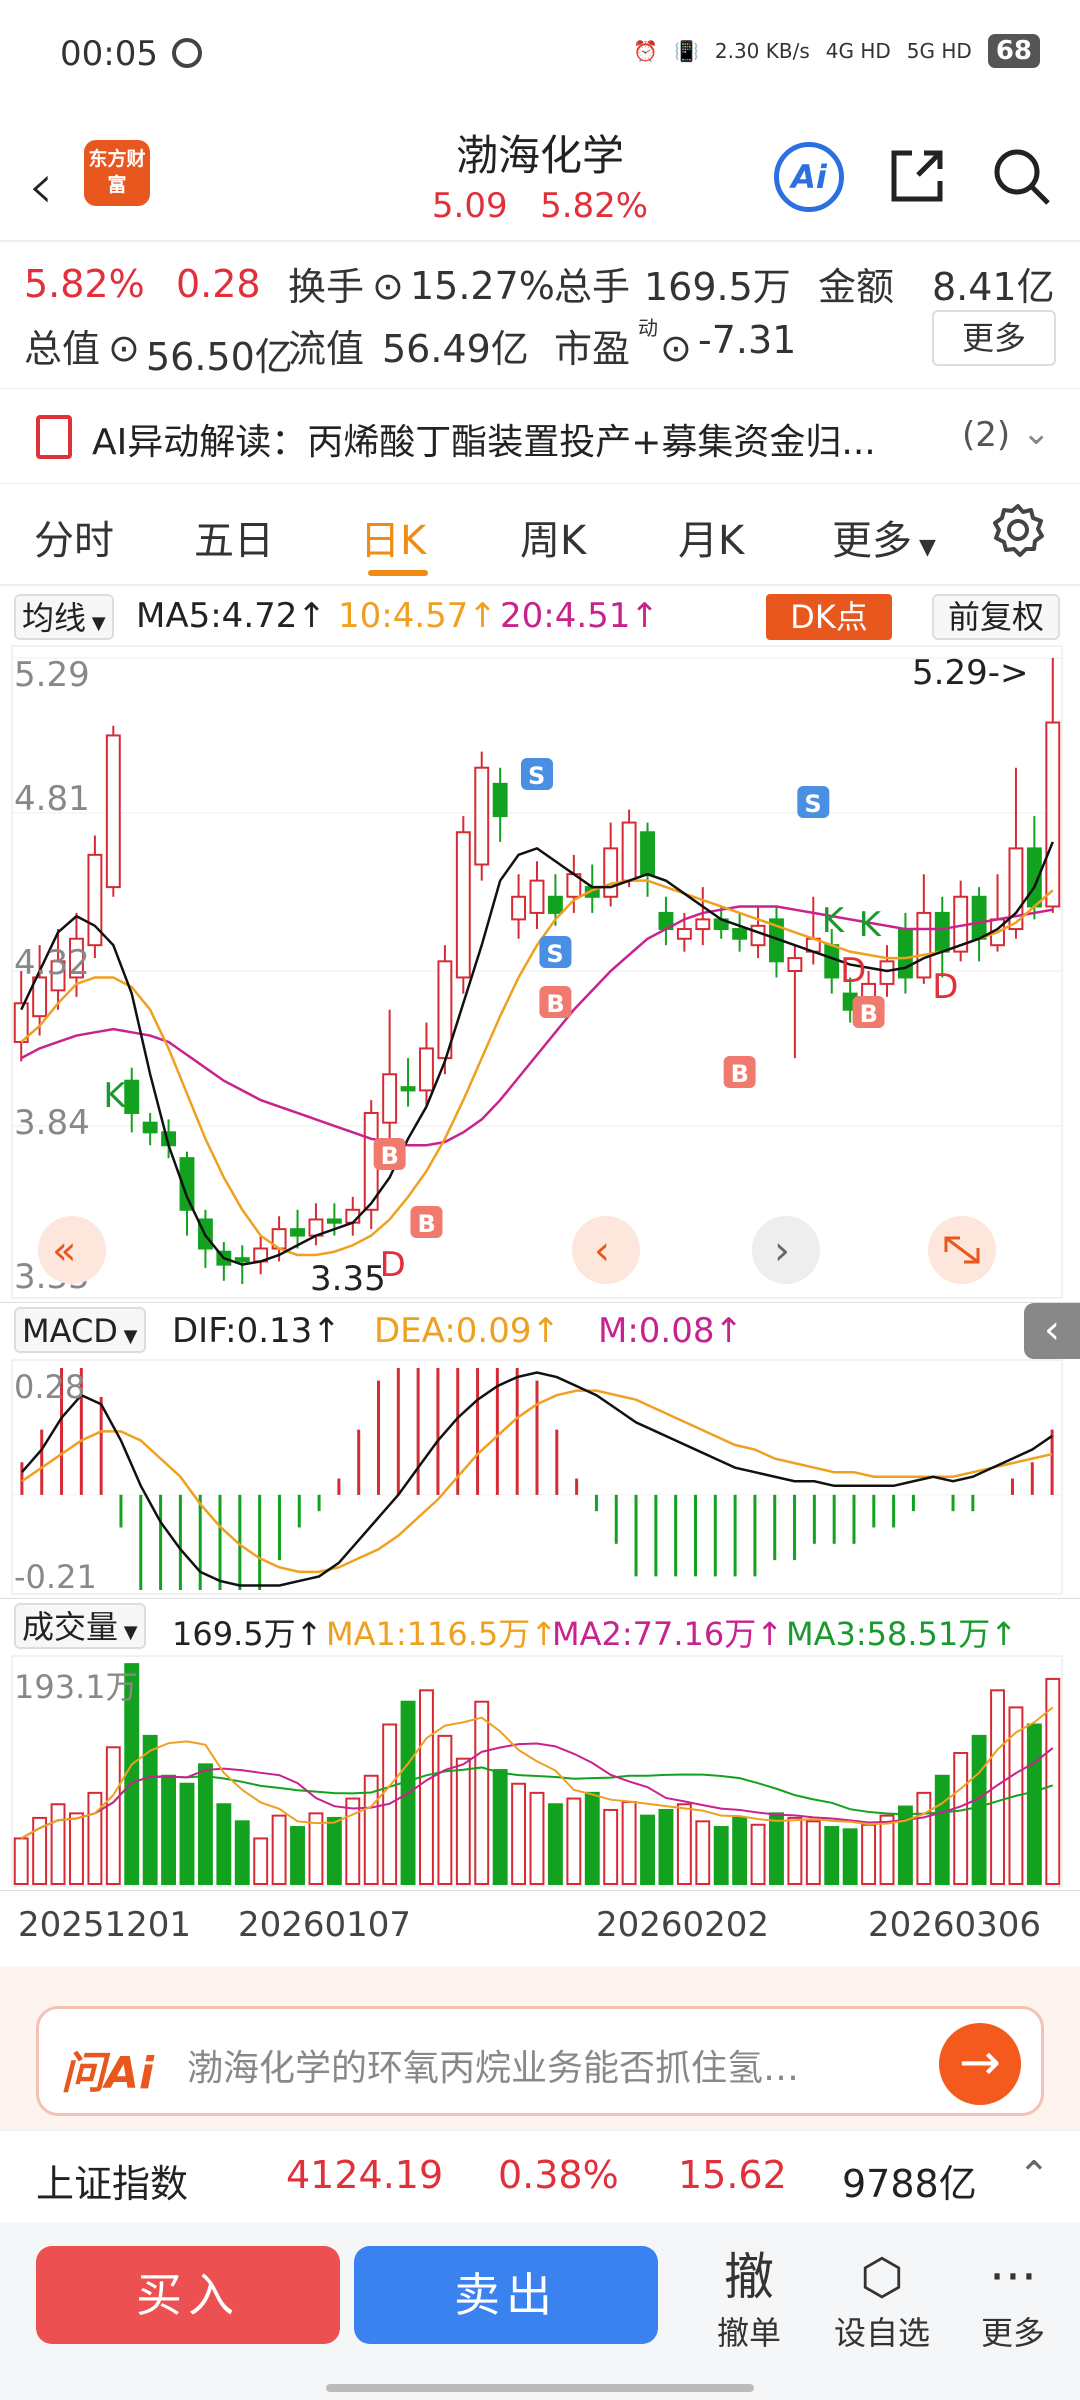  Describe the element at coordinates (1052, 1331) in the screenshot. I see `collapse-panel-button: ‹` at that location.